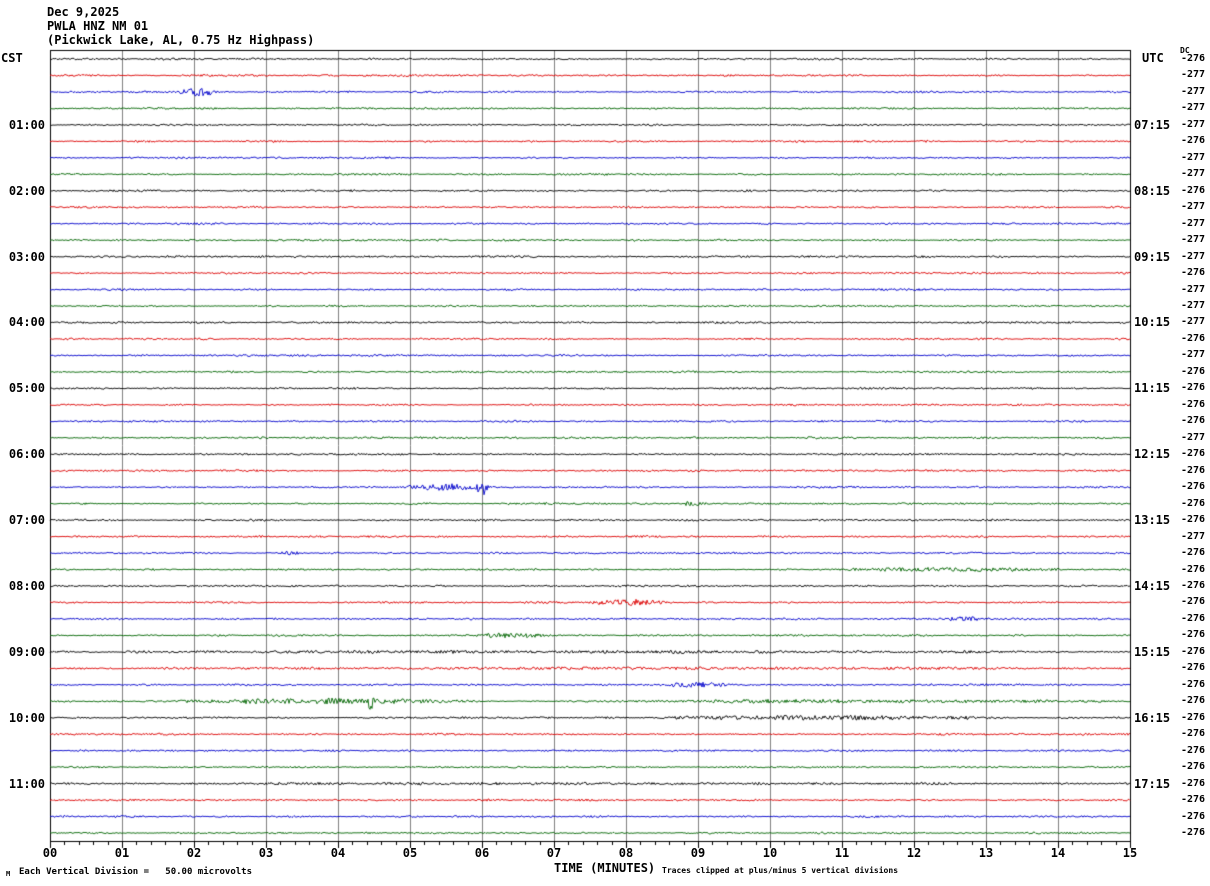 The width and height of the screenshot is (1210, 886). I want to click on x-tick-label: 13, so click(986, 853).